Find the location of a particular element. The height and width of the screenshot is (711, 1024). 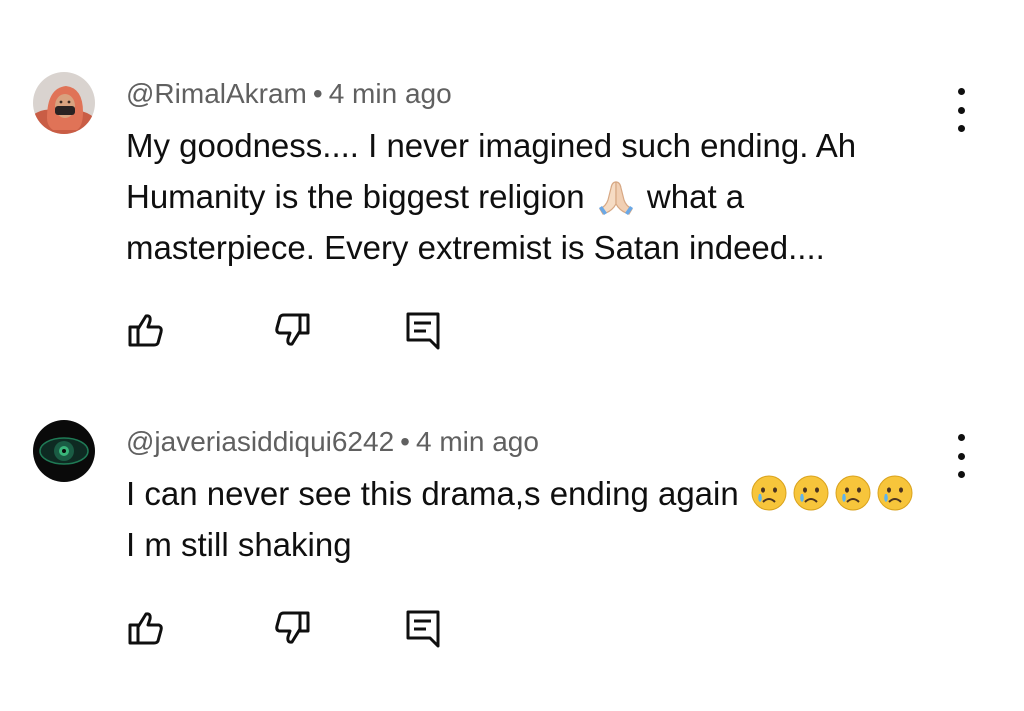

folded-hands-emoji is located at coordinates (616, 196).